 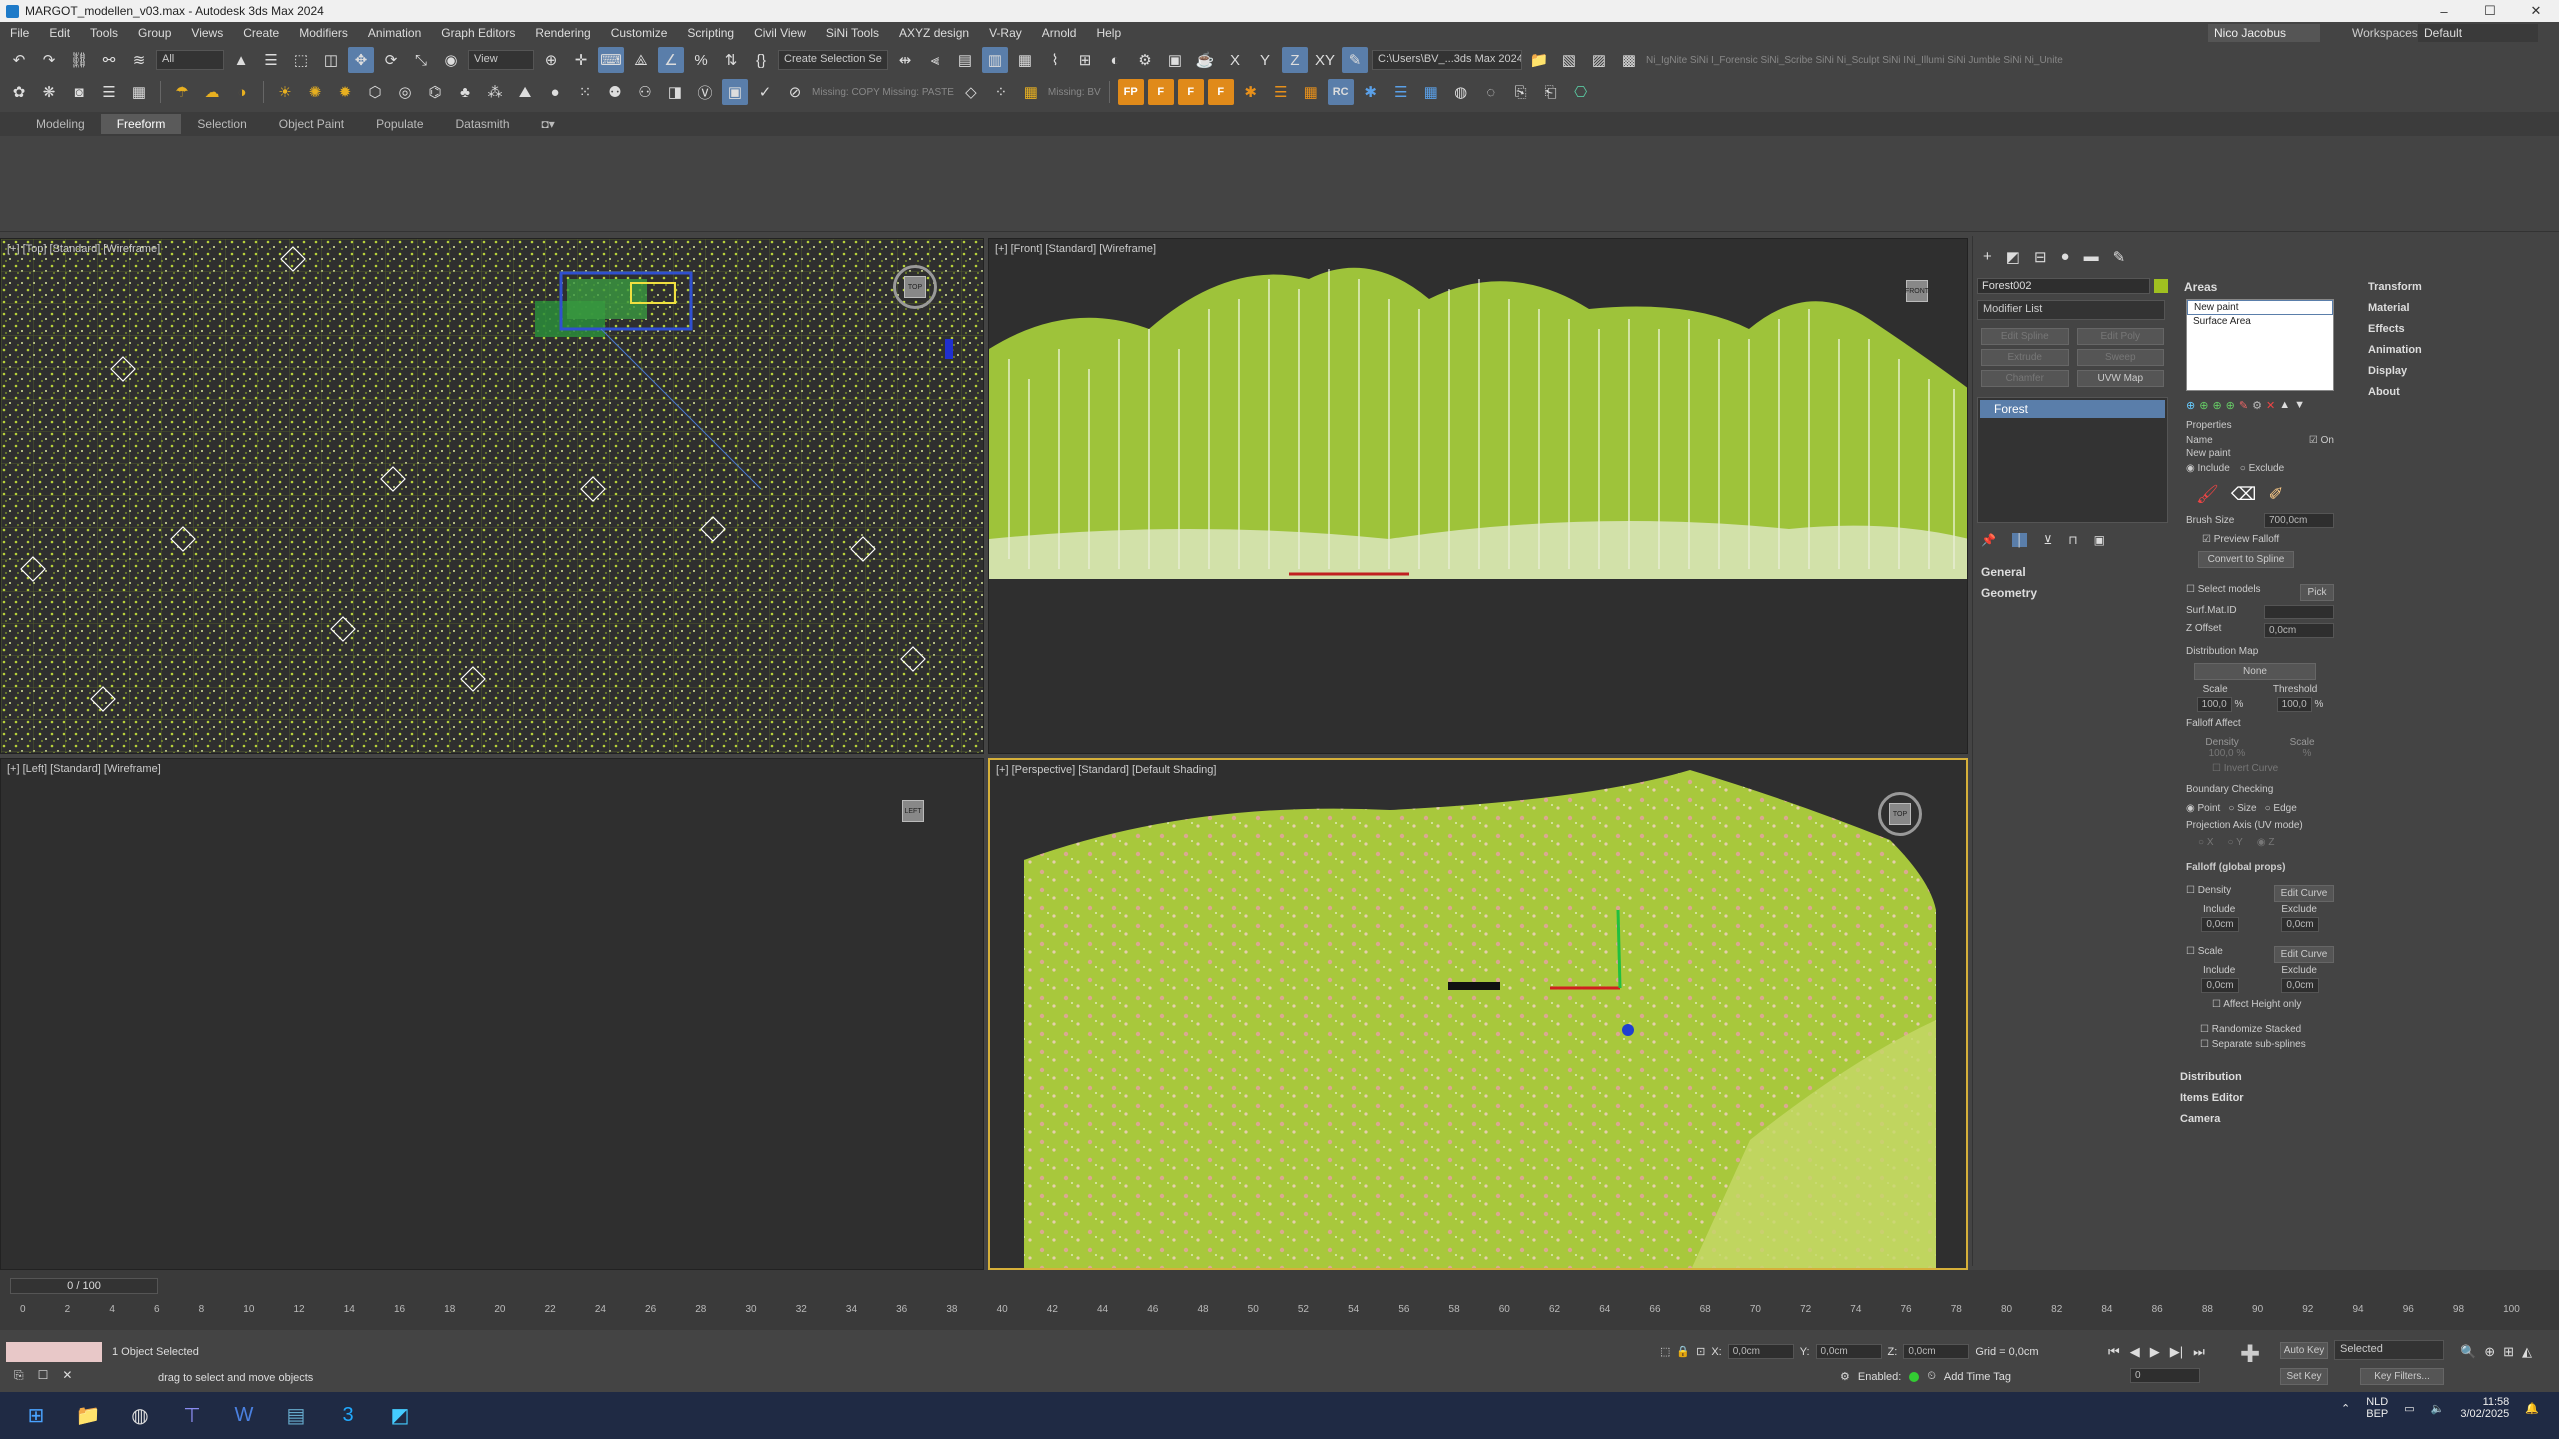 I want to click on notification-bell-icon: 🔔, so click(x=2532, y=1408).